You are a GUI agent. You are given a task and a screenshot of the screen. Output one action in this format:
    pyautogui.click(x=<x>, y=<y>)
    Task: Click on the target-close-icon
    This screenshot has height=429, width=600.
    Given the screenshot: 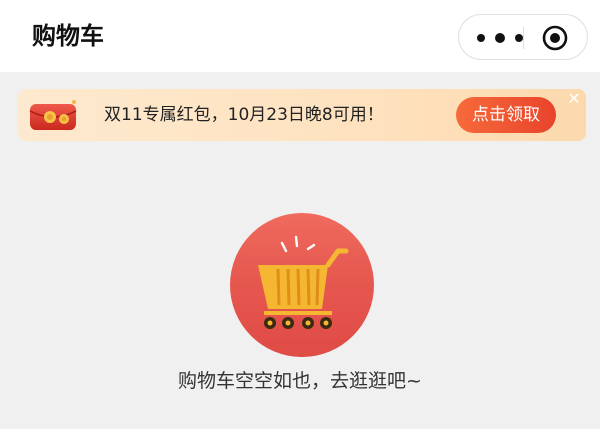 What is the action you would take?
    pyautogui.click(x=555, y=38)
    